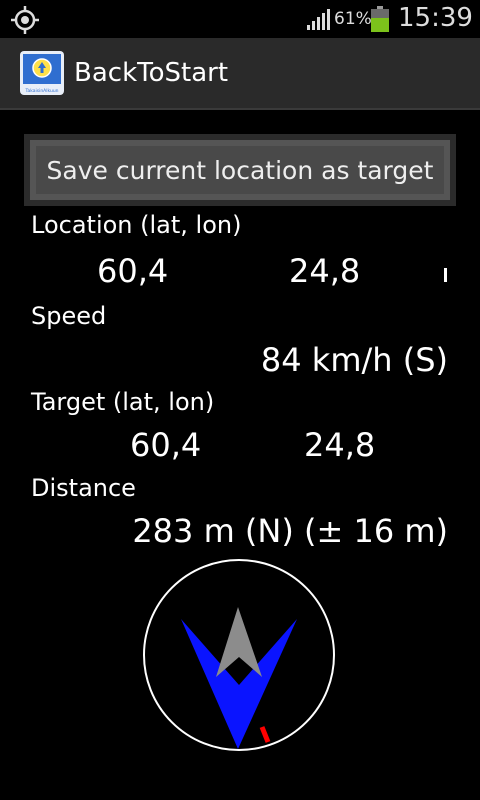  Describe the element at coordinates (240, 19) in the screenshot. I see `status-bar: 61% 15:39` at that location.